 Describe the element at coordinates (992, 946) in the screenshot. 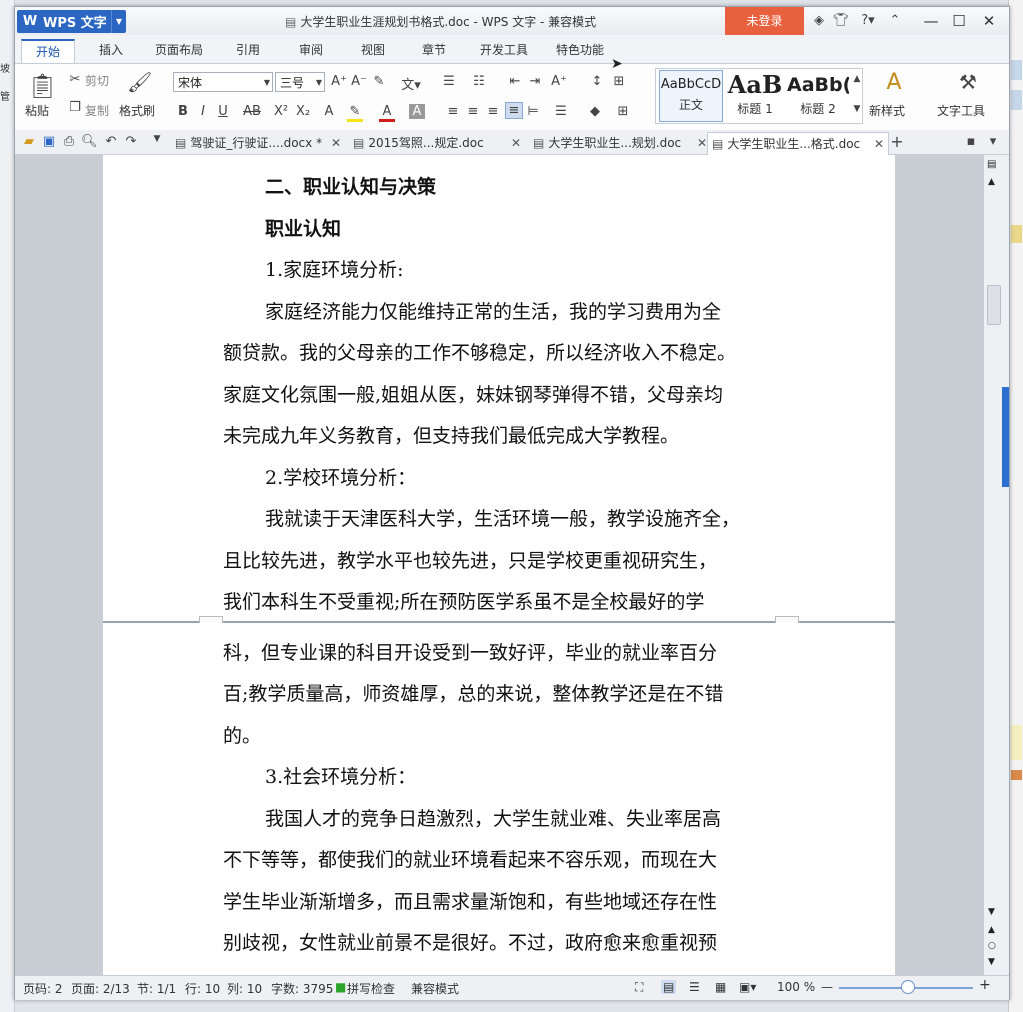

I see `select-browse-icon: ○` at that location.